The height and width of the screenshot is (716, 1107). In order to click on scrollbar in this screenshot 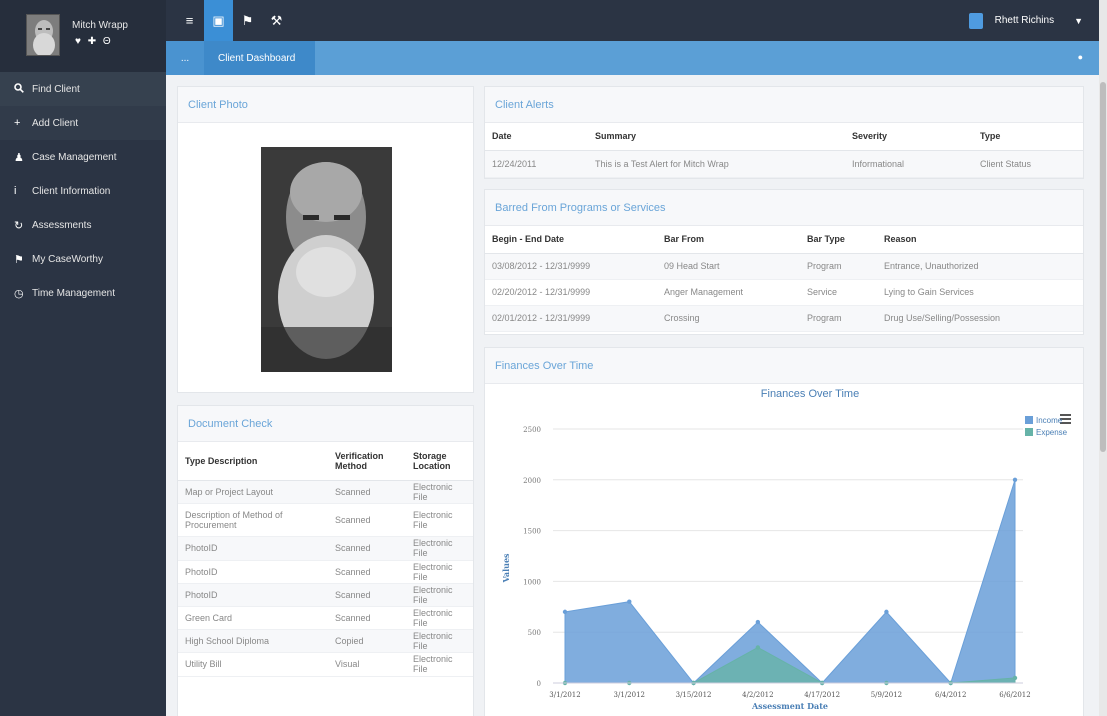, I will do `click(1103, 358)`.